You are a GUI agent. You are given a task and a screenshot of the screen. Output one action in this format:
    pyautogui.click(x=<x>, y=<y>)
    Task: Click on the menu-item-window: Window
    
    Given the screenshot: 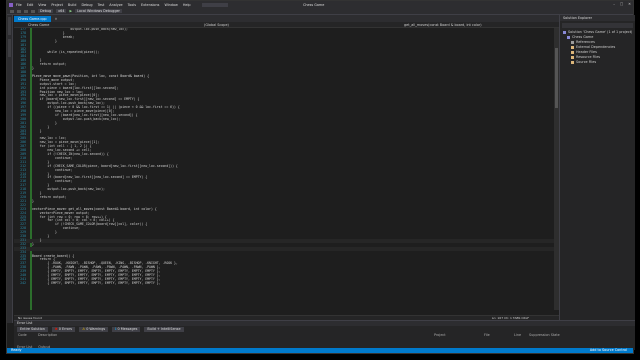 What is the action you would take?
    pyautogui.click(x=170, y=5)
    